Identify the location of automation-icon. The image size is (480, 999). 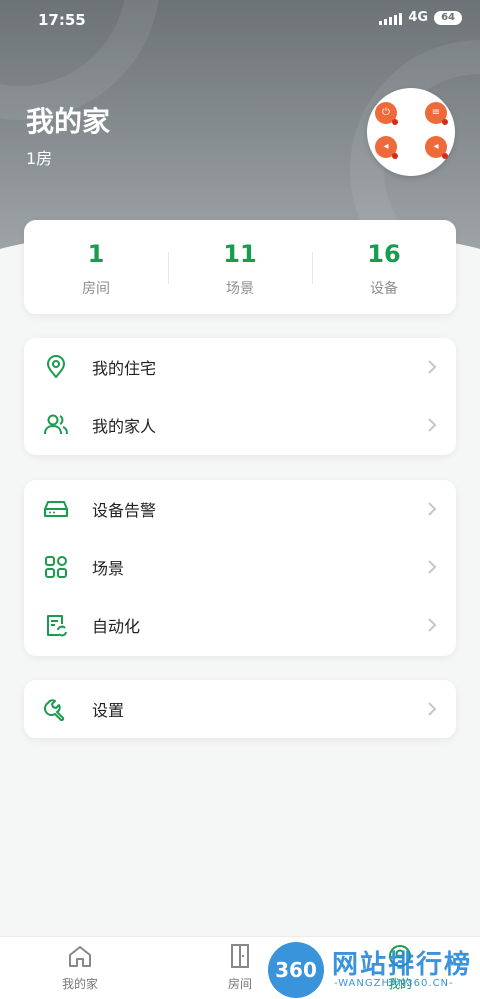
(56, 625).